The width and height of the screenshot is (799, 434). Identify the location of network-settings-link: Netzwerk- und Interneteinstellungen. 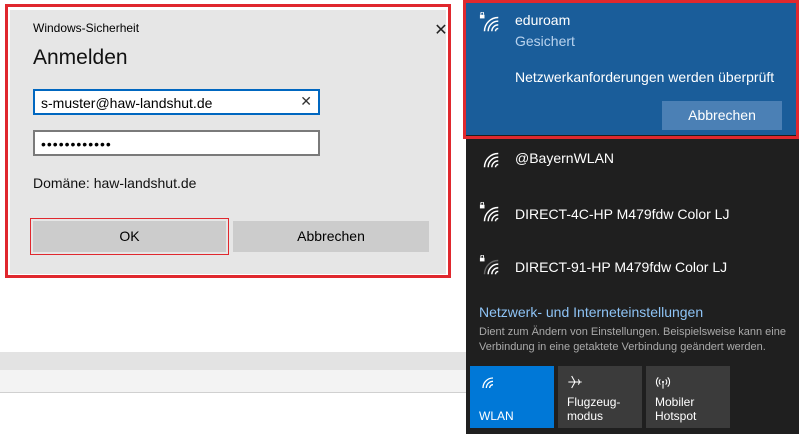
(591, 312).